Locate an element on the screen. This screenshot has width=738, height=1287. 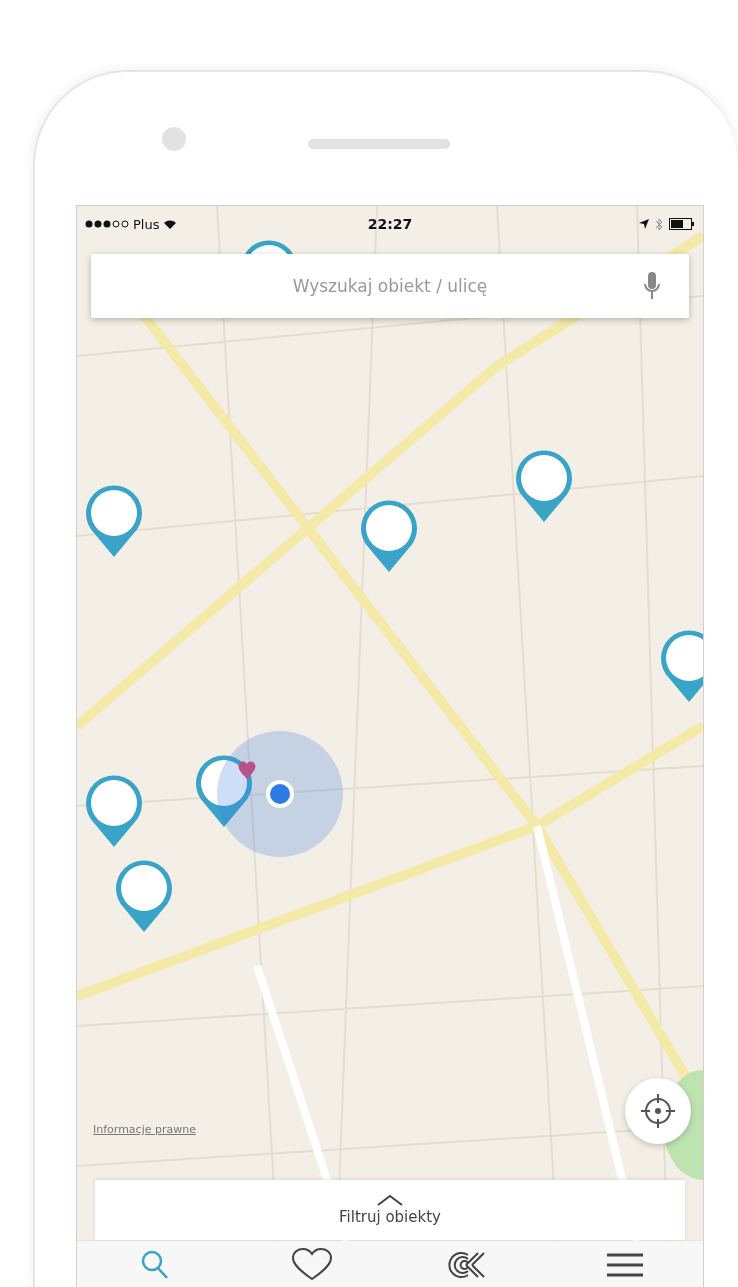
crosshair-icon is located at coordinates (658, 1111).